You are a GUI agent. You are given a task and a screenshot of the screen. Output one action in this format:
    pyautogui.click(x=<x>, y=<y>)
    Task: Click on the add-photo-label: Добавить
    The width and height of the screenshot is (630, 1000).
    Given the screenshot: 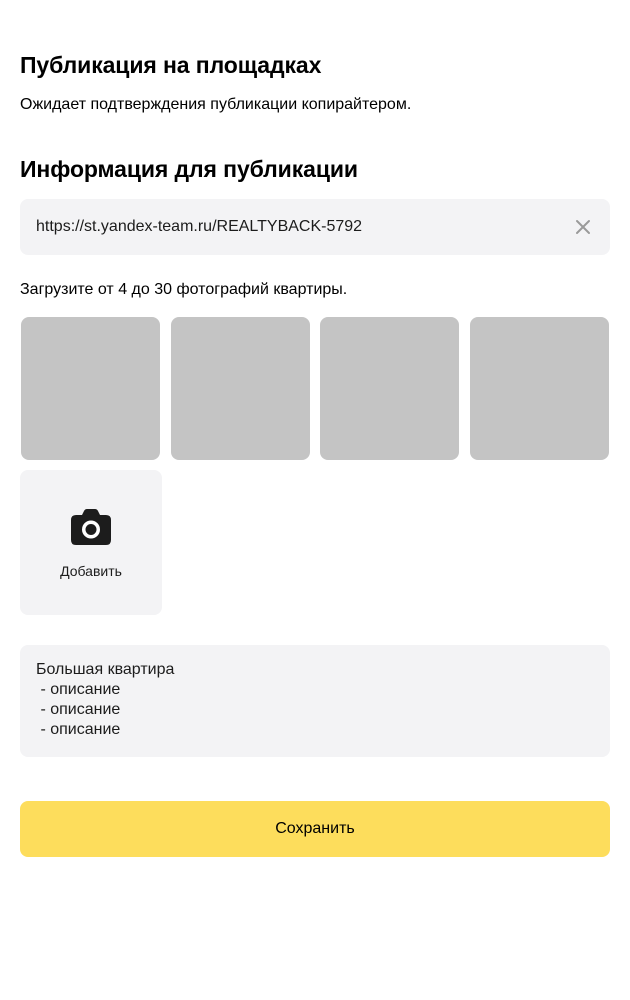 What is the action you would take?
    pyautogui.click(x=91, y=571)
    